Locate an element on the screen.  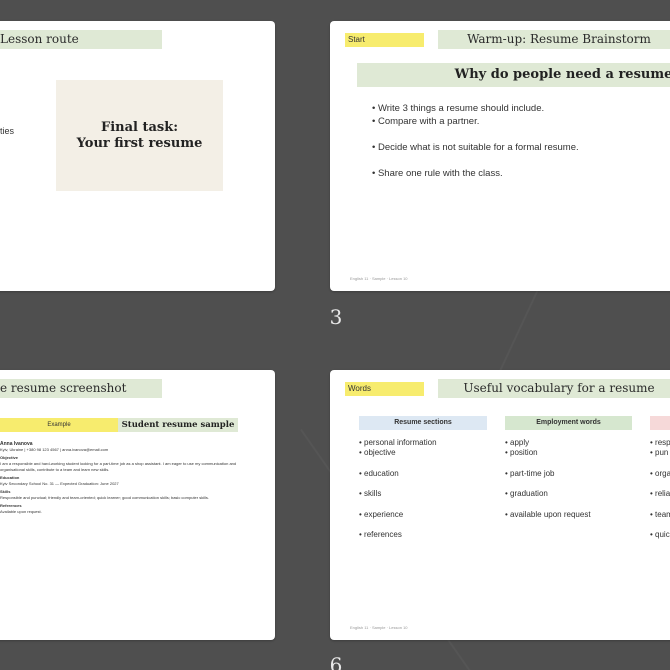
slide-title: e resume screenshot is located at coordinates (81, 388).